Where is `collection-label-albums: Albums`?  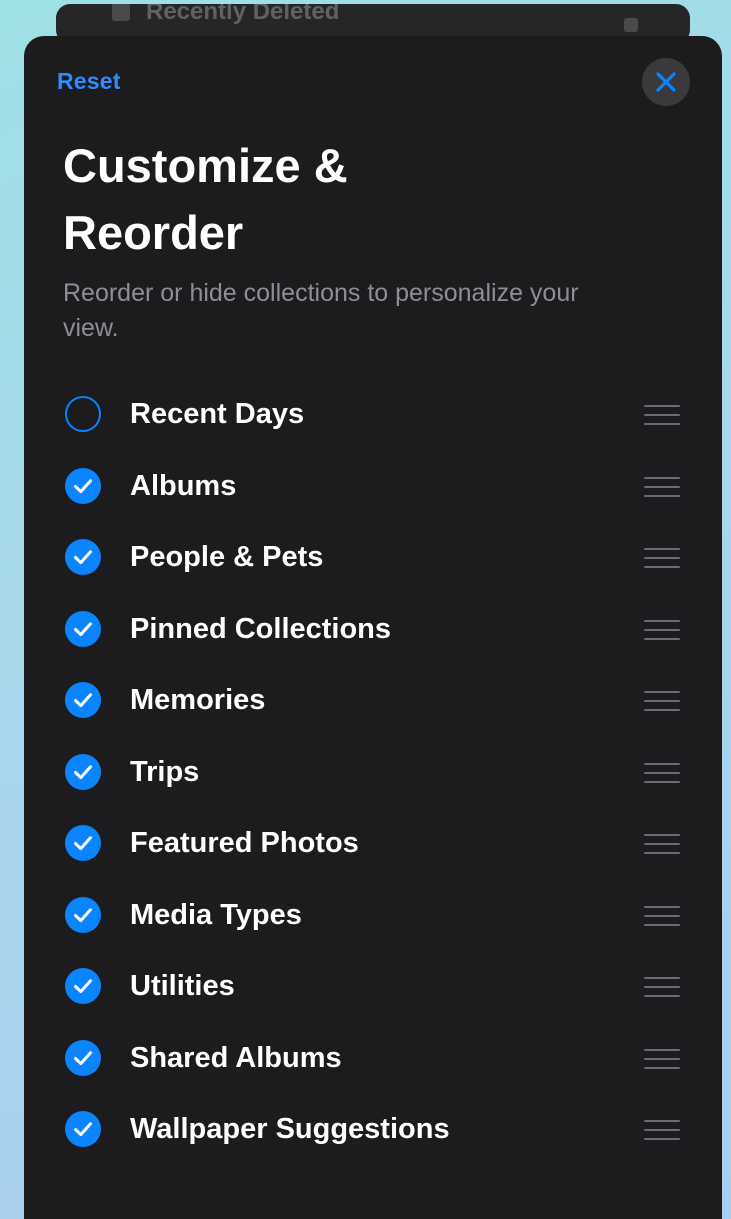
collection-label-albums: Albums is located at coordinates (183, 485).